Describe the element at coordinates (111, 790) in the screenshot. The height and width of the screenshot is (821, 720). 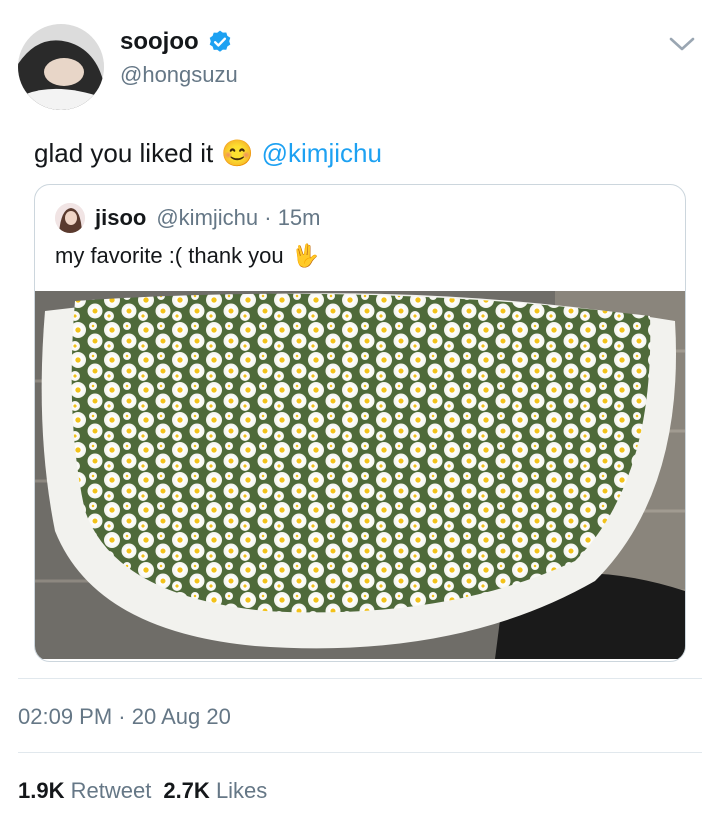
I see `retweet-label: Retweet` at that location.